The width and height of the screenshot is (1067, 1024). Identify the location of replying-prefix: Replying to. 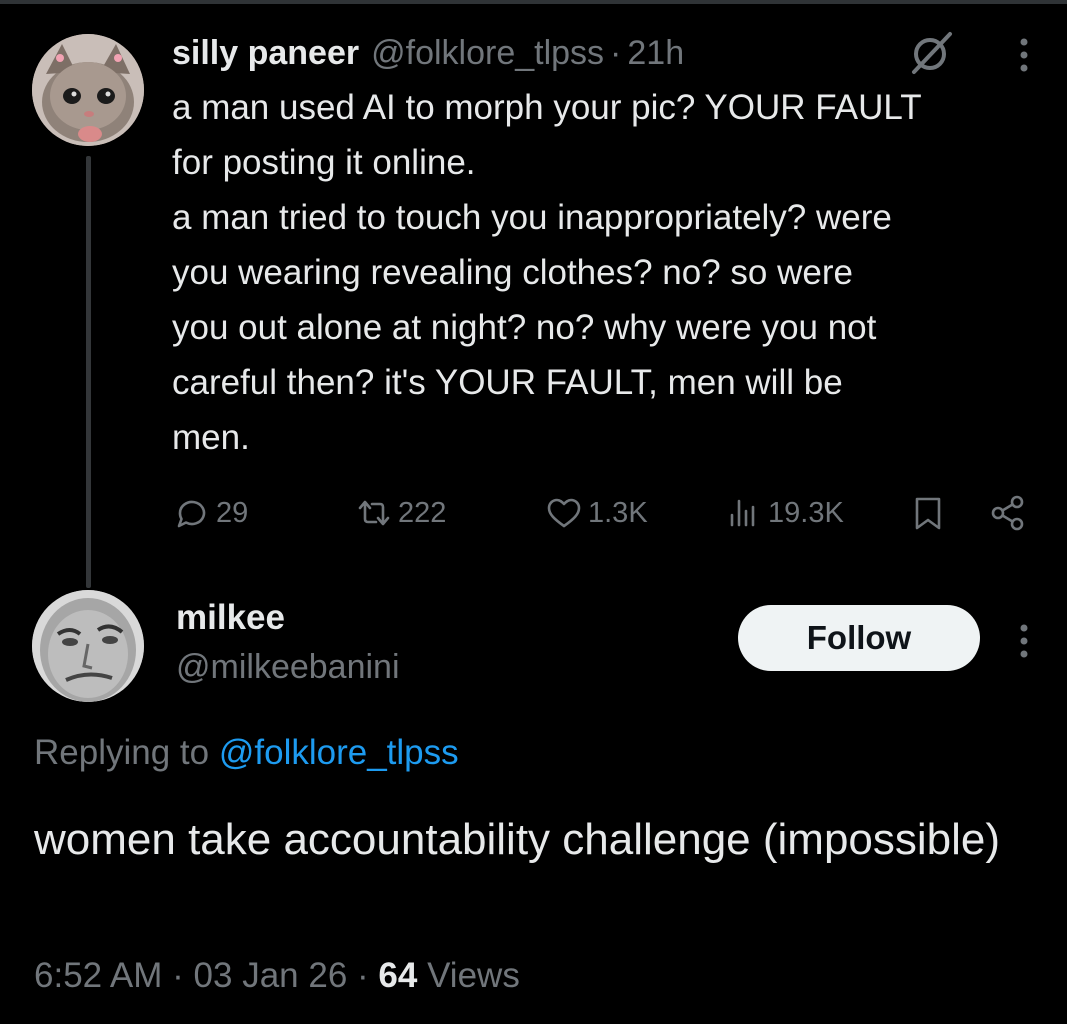
(122, 752).